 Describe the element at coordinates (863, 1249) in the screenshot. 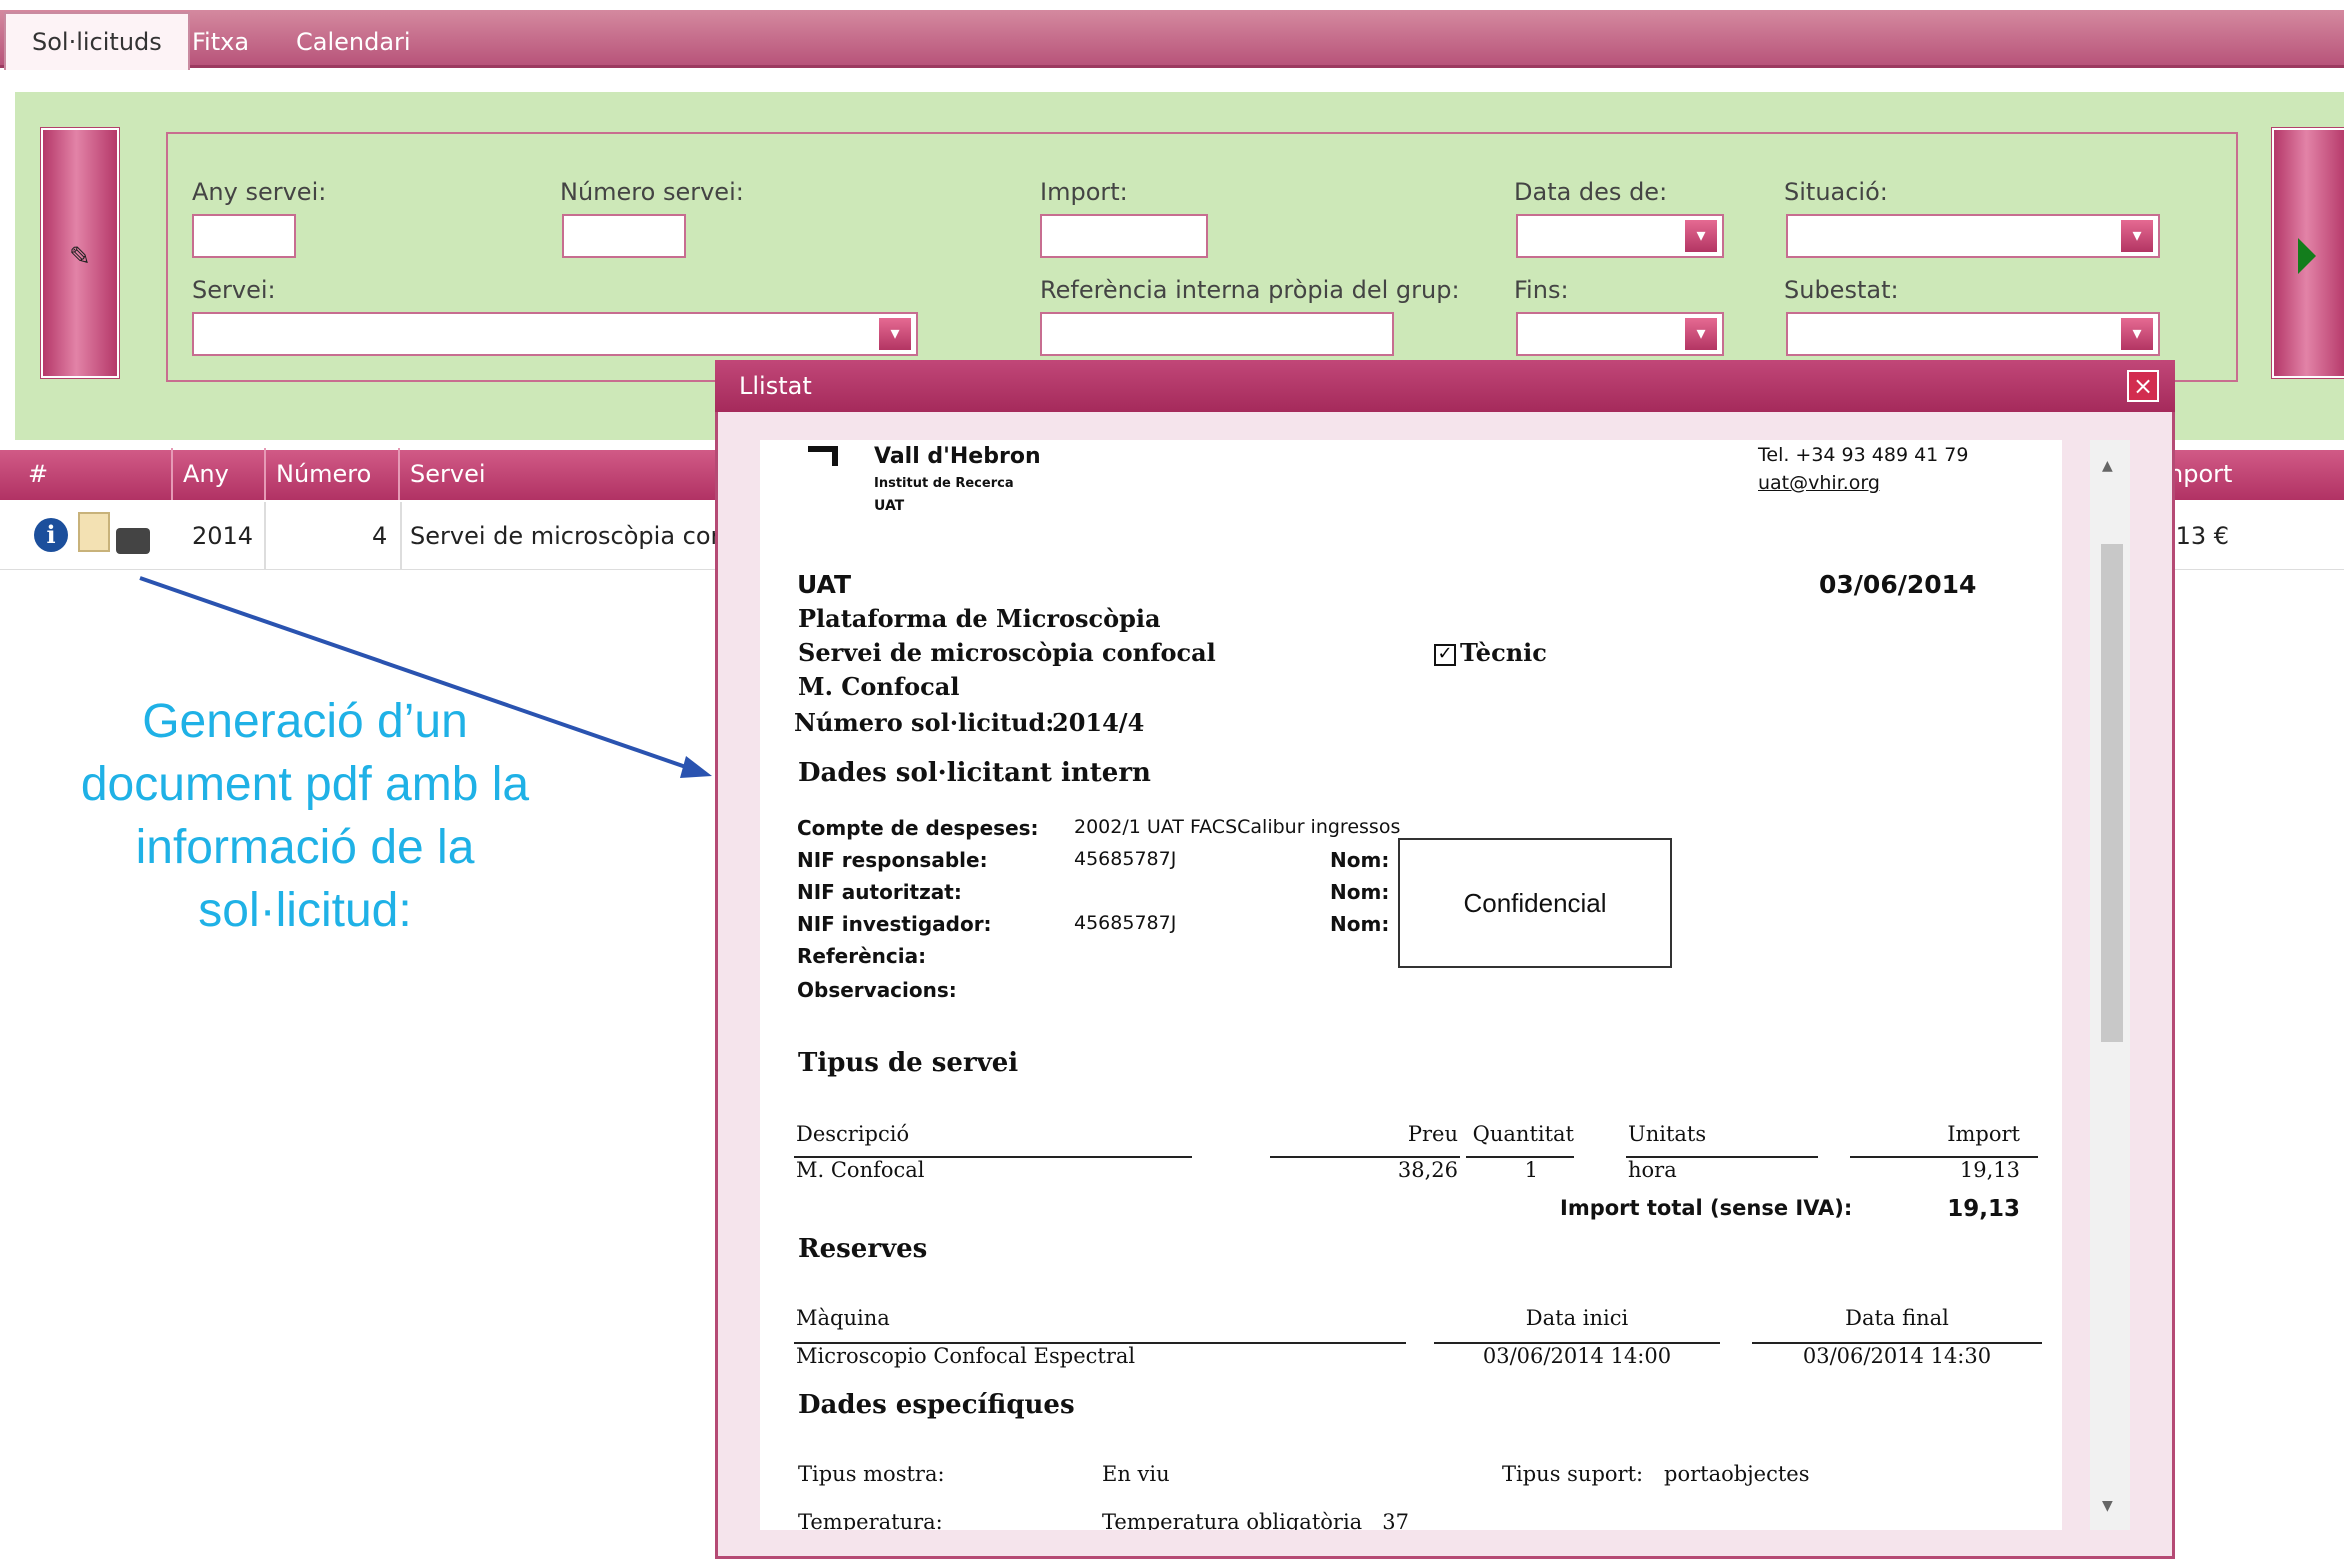

I see `section-reserves: Reserves` at that location.